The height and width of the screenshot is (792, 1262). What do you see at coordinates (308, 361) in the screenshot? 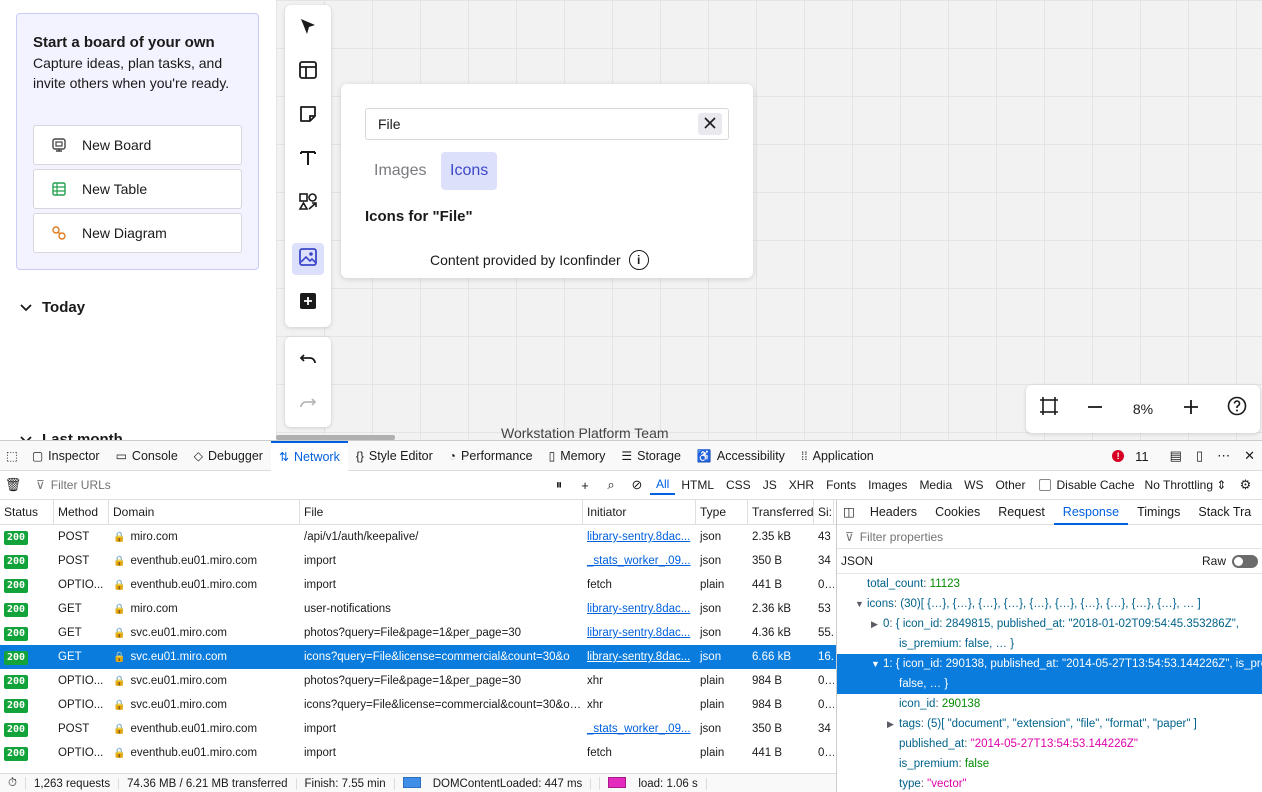
I see `undo-button` at bounding box center [308, 361].